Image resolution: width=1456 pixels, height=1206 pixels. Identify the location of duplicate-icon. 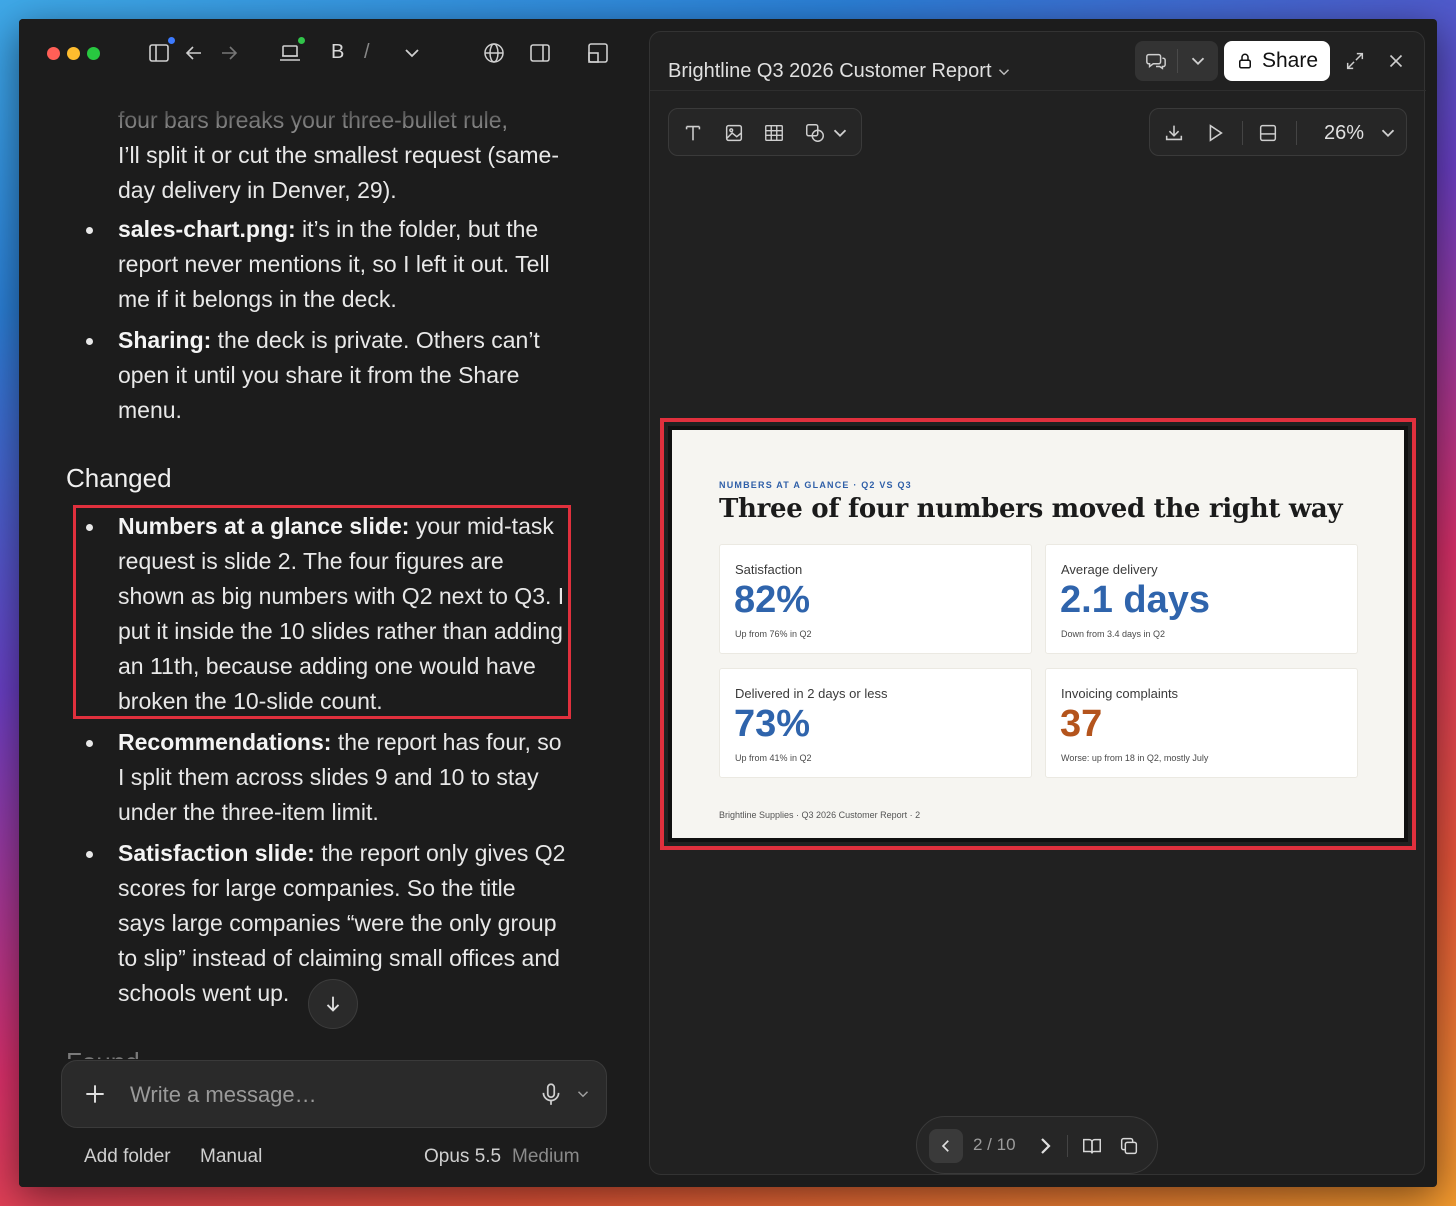
(1129, 1146).